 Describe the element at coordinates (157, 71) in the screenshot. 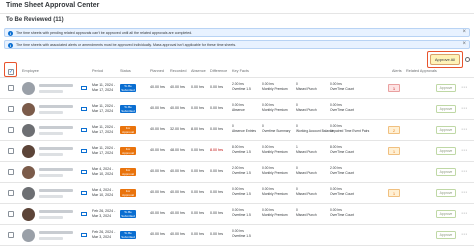

I see `column-header-planned: Planned` at that location.